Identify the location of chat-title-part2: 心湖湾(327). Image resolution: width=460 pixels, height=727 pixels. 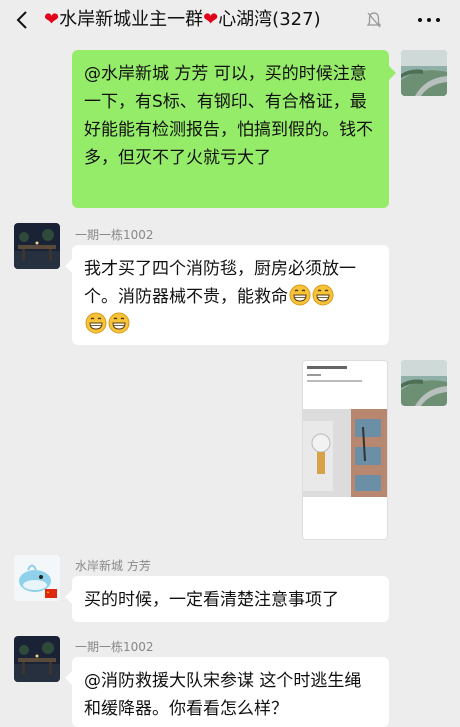
(269, 19).